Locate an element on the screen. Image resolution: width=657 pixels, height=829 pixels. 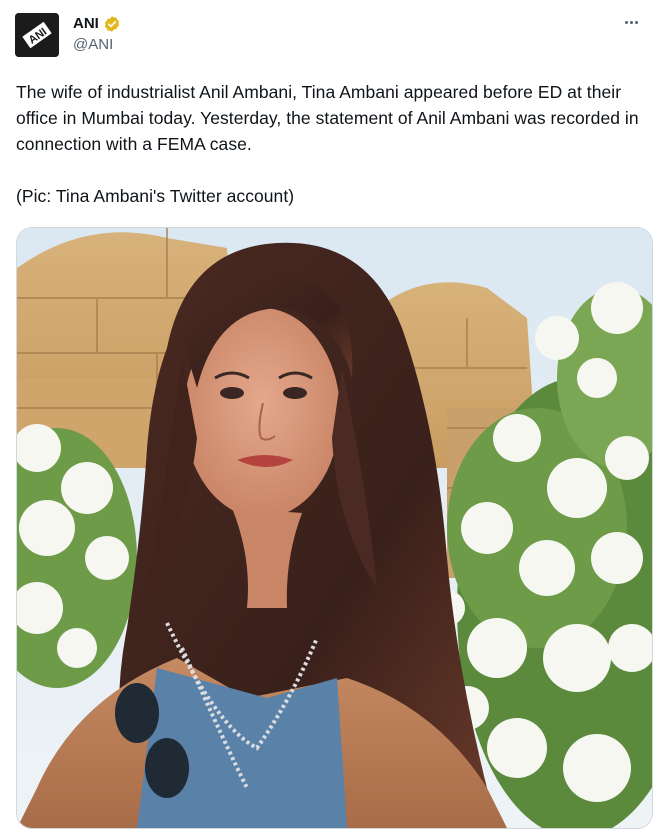
ani-logo-icon: ANI is located at coordinates (37, 35).